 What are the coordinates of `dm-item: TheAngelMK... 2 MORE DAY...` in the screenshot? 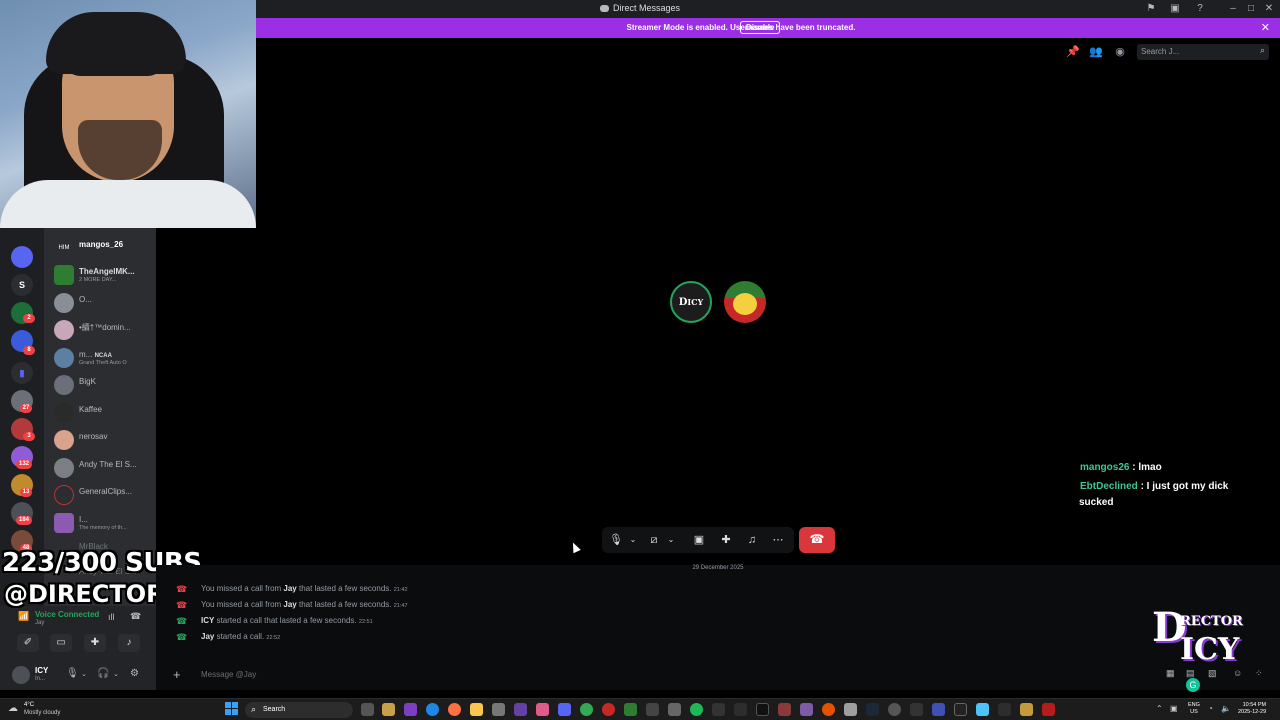 It's located at (104, 275).